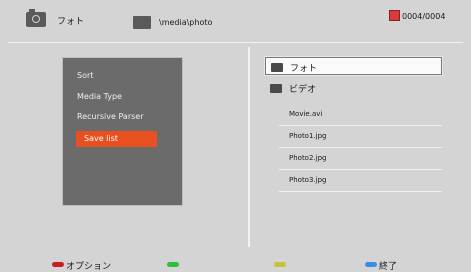 The height and width of the screenshot is (272, 471). I want to click on file-row: Photo2.jpg, so click(360, 159).